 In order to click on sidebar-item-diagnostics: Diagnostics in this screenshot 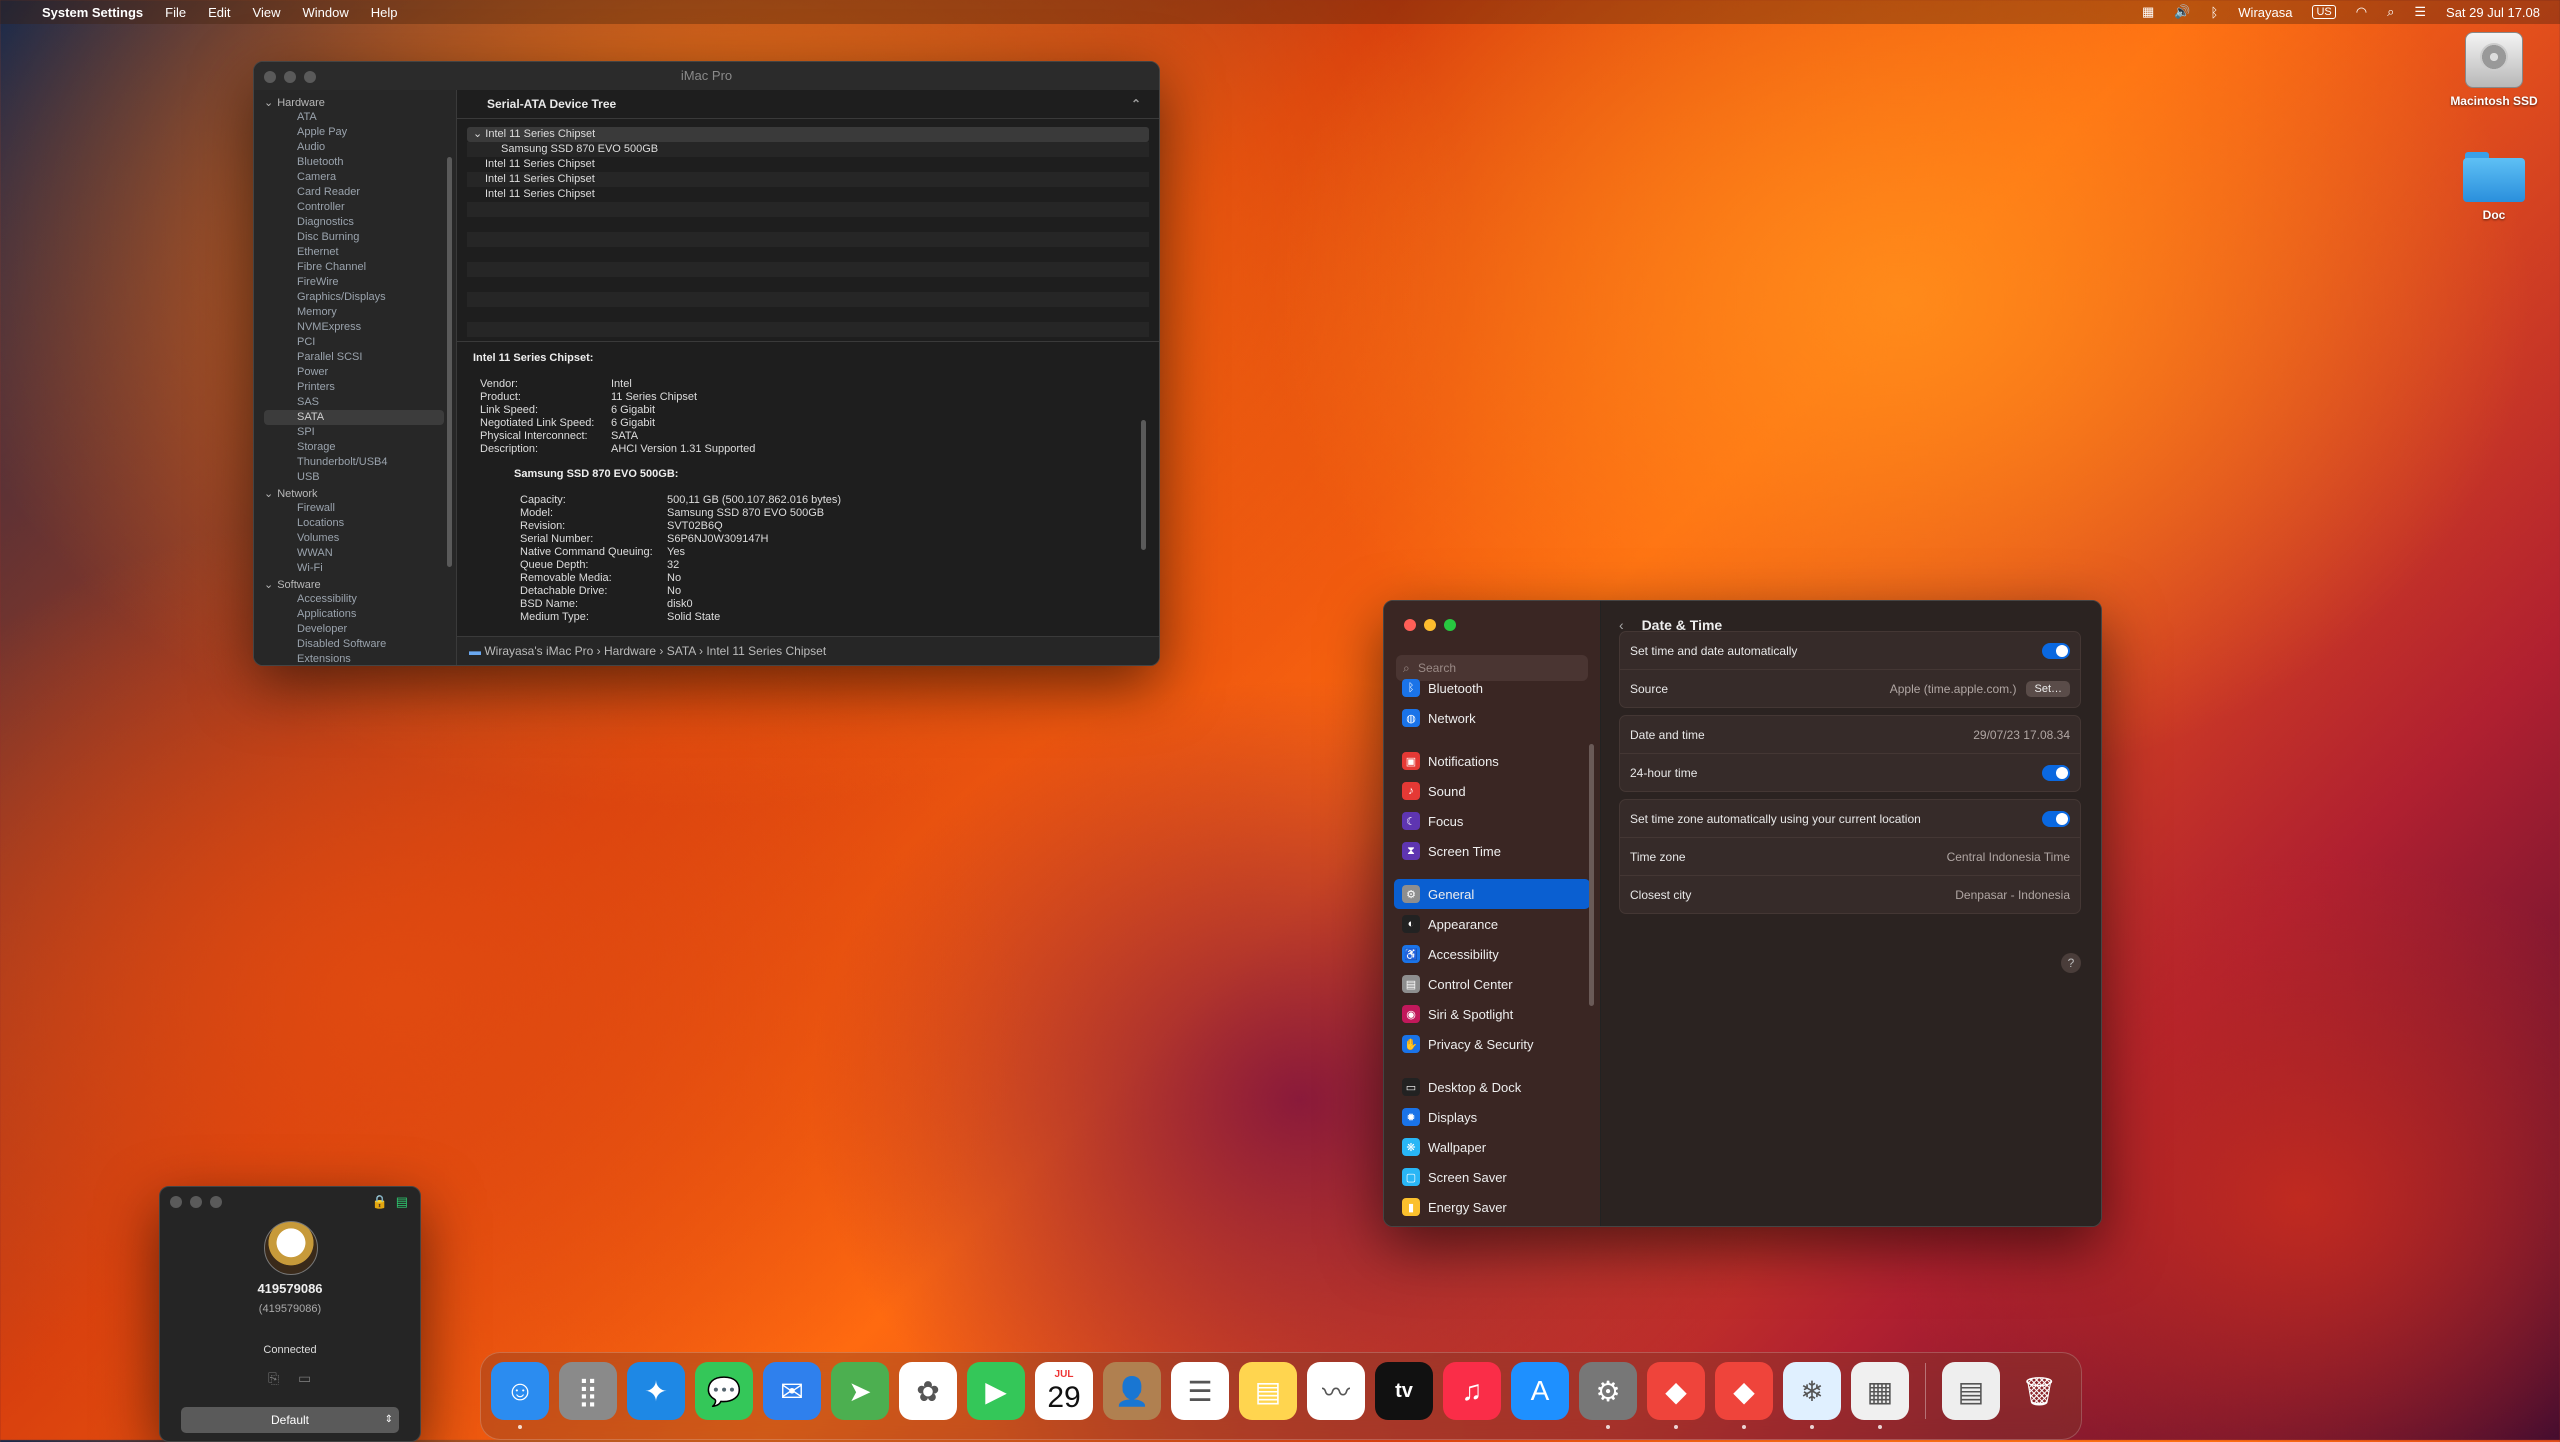, I will do `click(355, 222)`.